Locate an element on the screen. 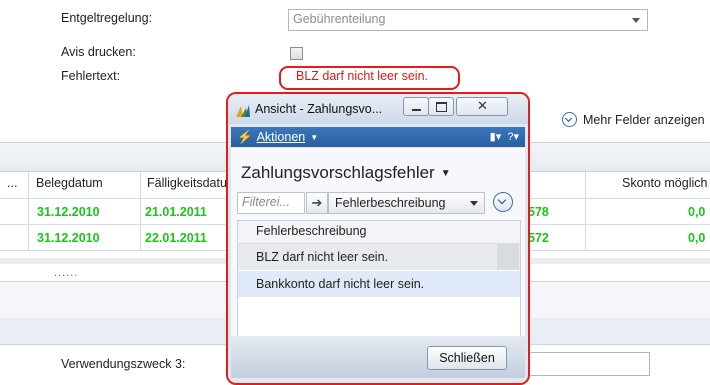 The image size is (710, 385). row1-skonto: 0,0 is located at coordinates (697, 212).